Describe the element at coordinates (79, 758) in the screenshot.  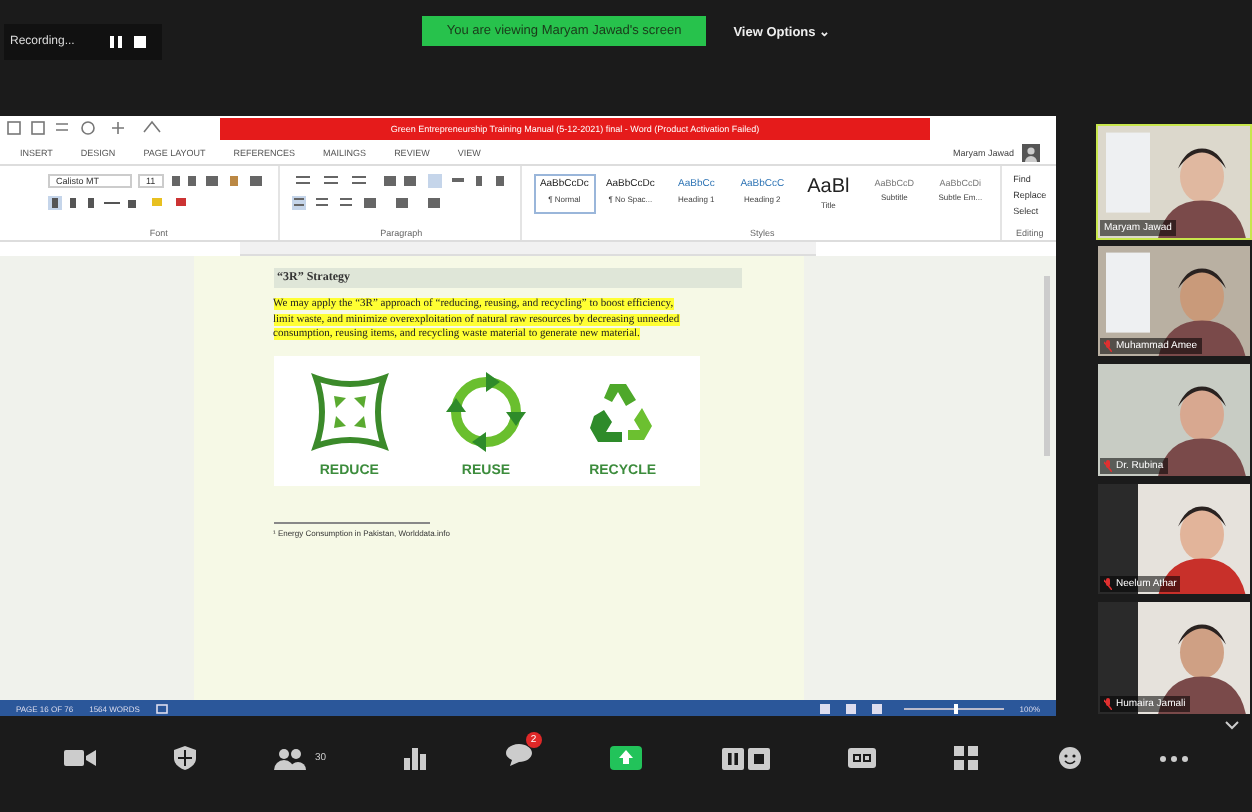
I see `video-camera-icon` at that location.